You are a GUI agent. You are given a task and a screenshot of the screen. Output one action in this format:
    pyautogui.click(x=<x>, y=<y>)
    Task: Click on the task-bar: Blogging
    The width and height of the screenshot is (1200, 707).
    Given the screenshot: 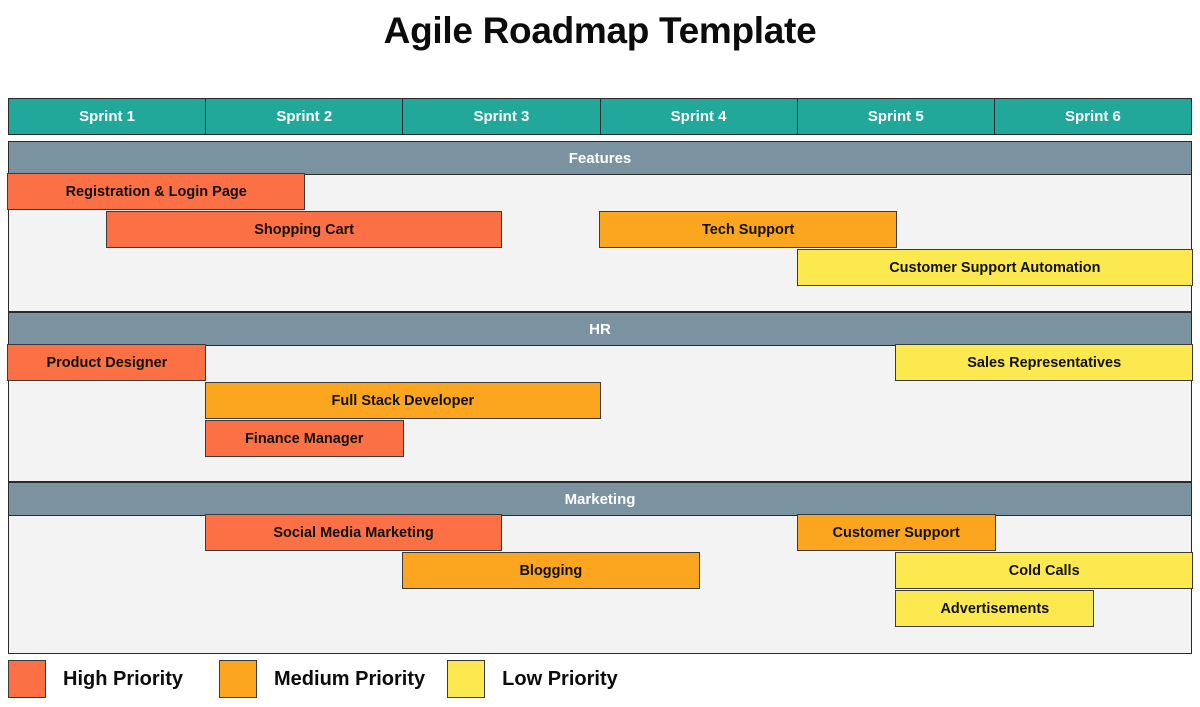 What is the action you would take?
    pyautogui.click(x=551, y=571)
    